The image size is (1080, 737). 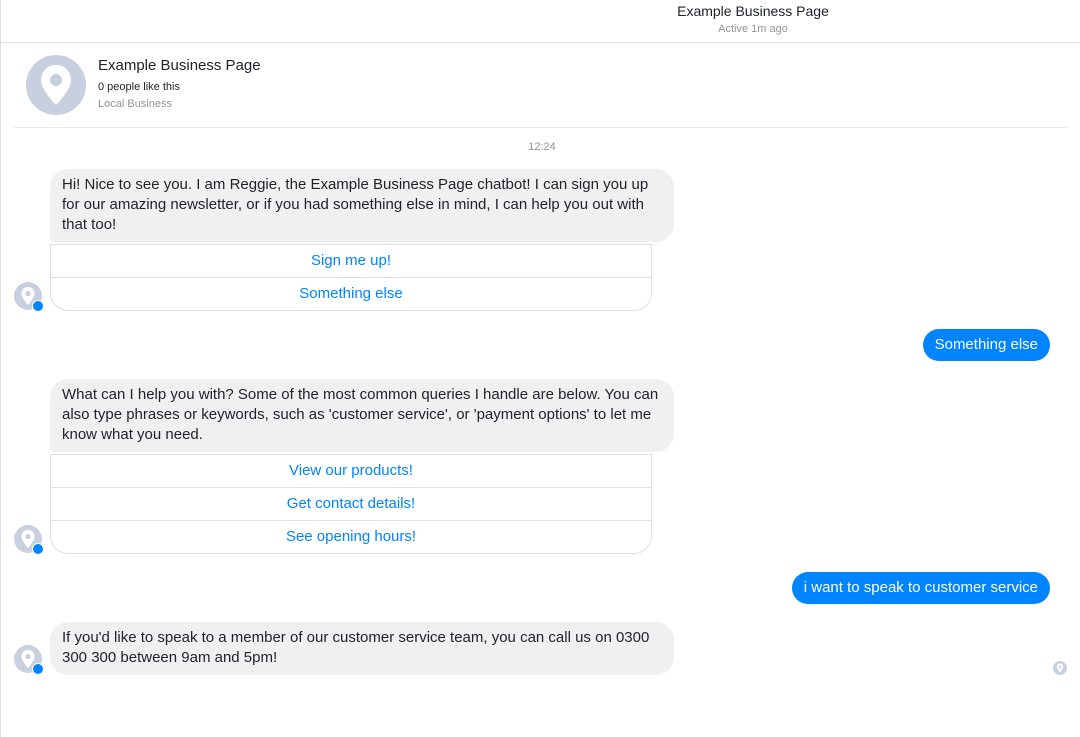 I want to click on page-name: Example Business Page, so click(x=179, y=65).